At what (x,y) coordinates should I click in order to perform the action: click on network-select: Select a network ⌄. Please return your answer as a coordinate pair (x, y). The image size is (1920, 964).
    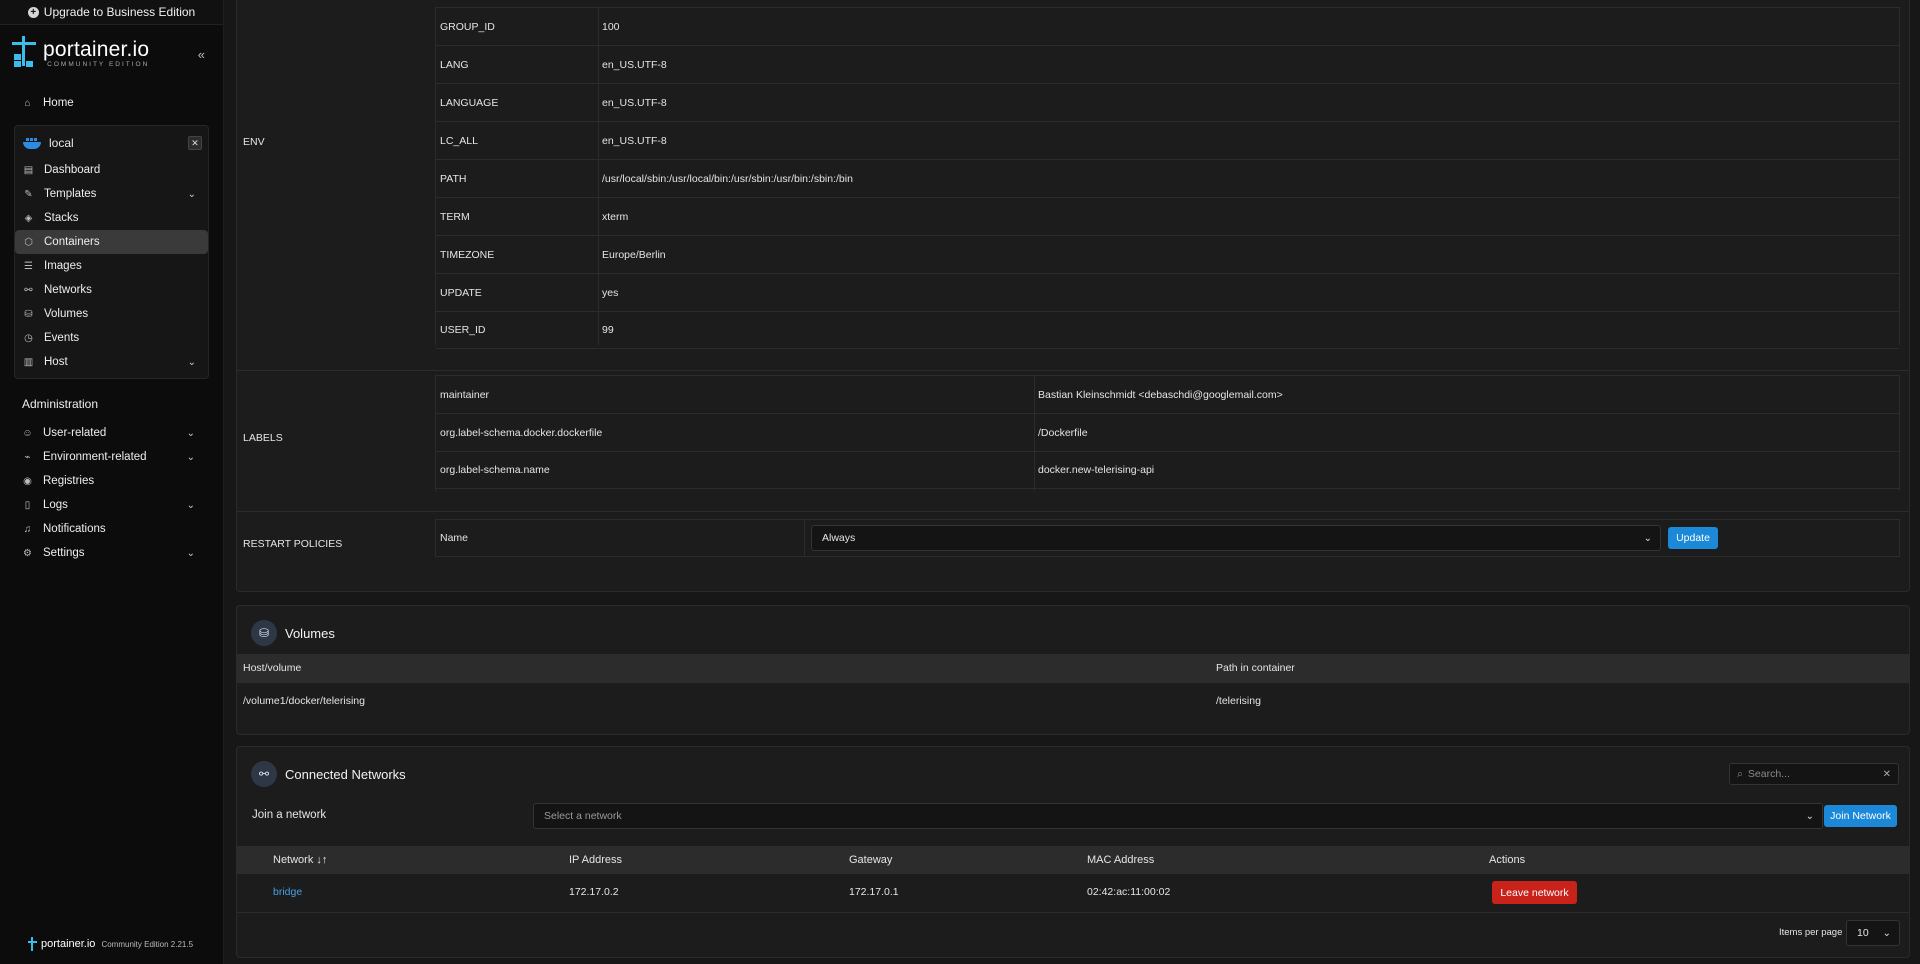
    Looking at the image, I should click on (1178, 816).